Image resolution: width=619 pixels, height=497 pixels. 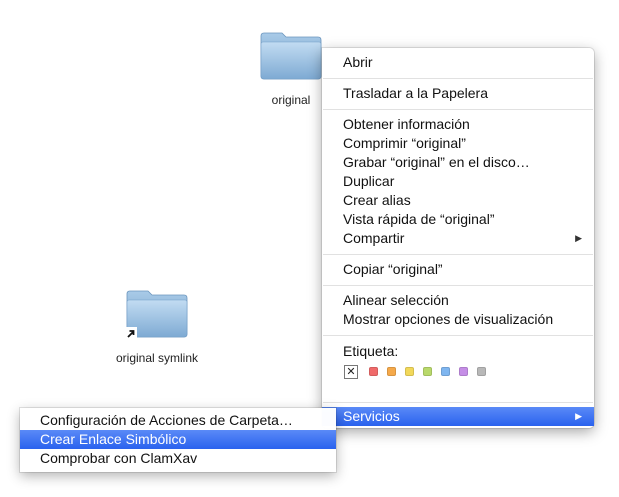 I want to click on label-orange-swatch, so click(x=391, y=371).